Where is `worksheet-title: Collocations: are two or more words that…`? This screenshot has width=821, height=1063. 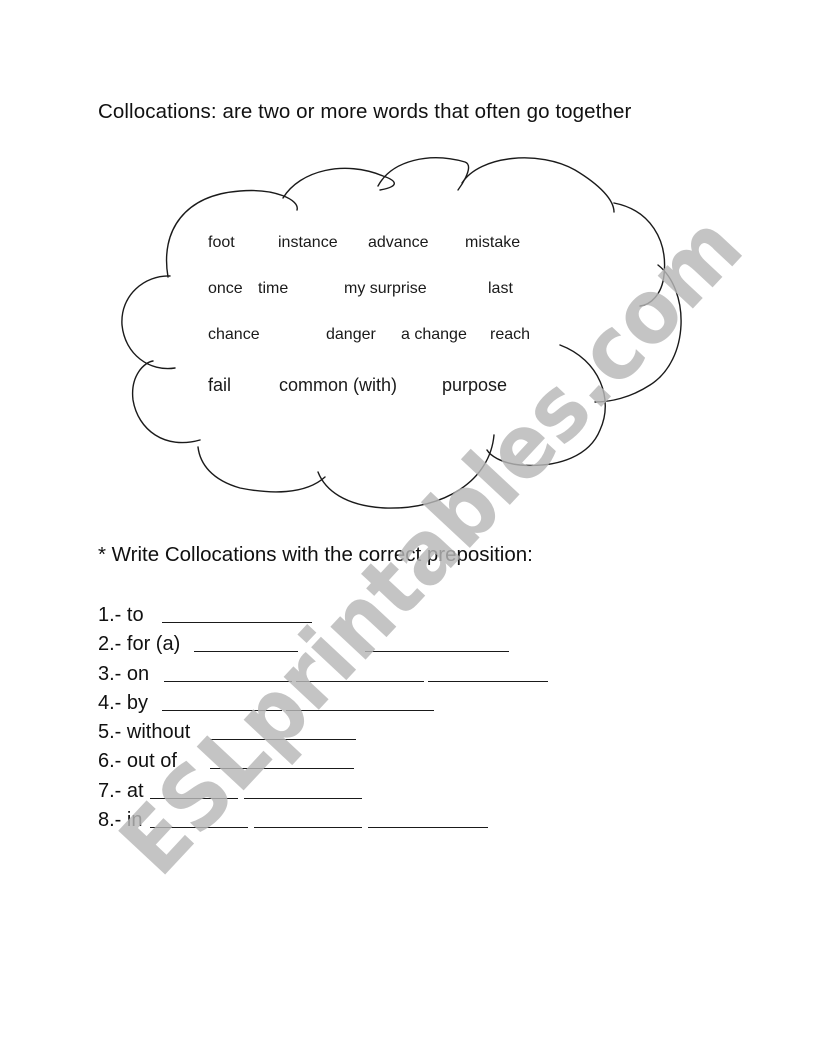 worksheet-title: Collocations: are two or more words that… is located at coordinates (365, 111).